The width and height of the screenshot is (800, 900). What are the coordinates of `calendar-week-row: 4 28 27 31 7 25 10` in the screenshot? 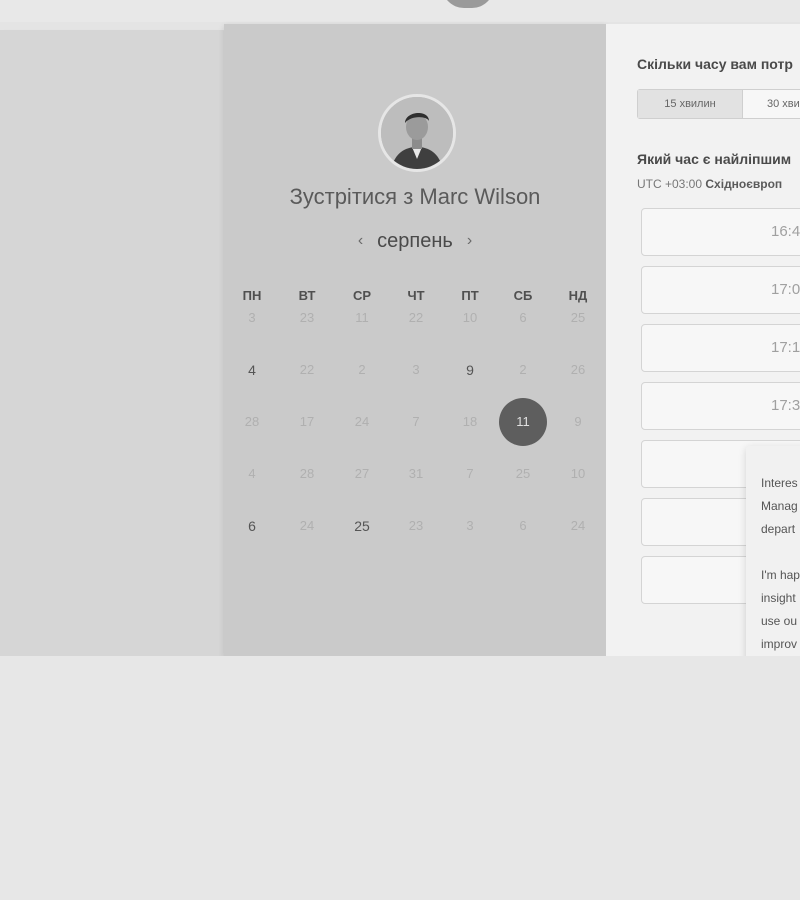 It's located at (415, 476).